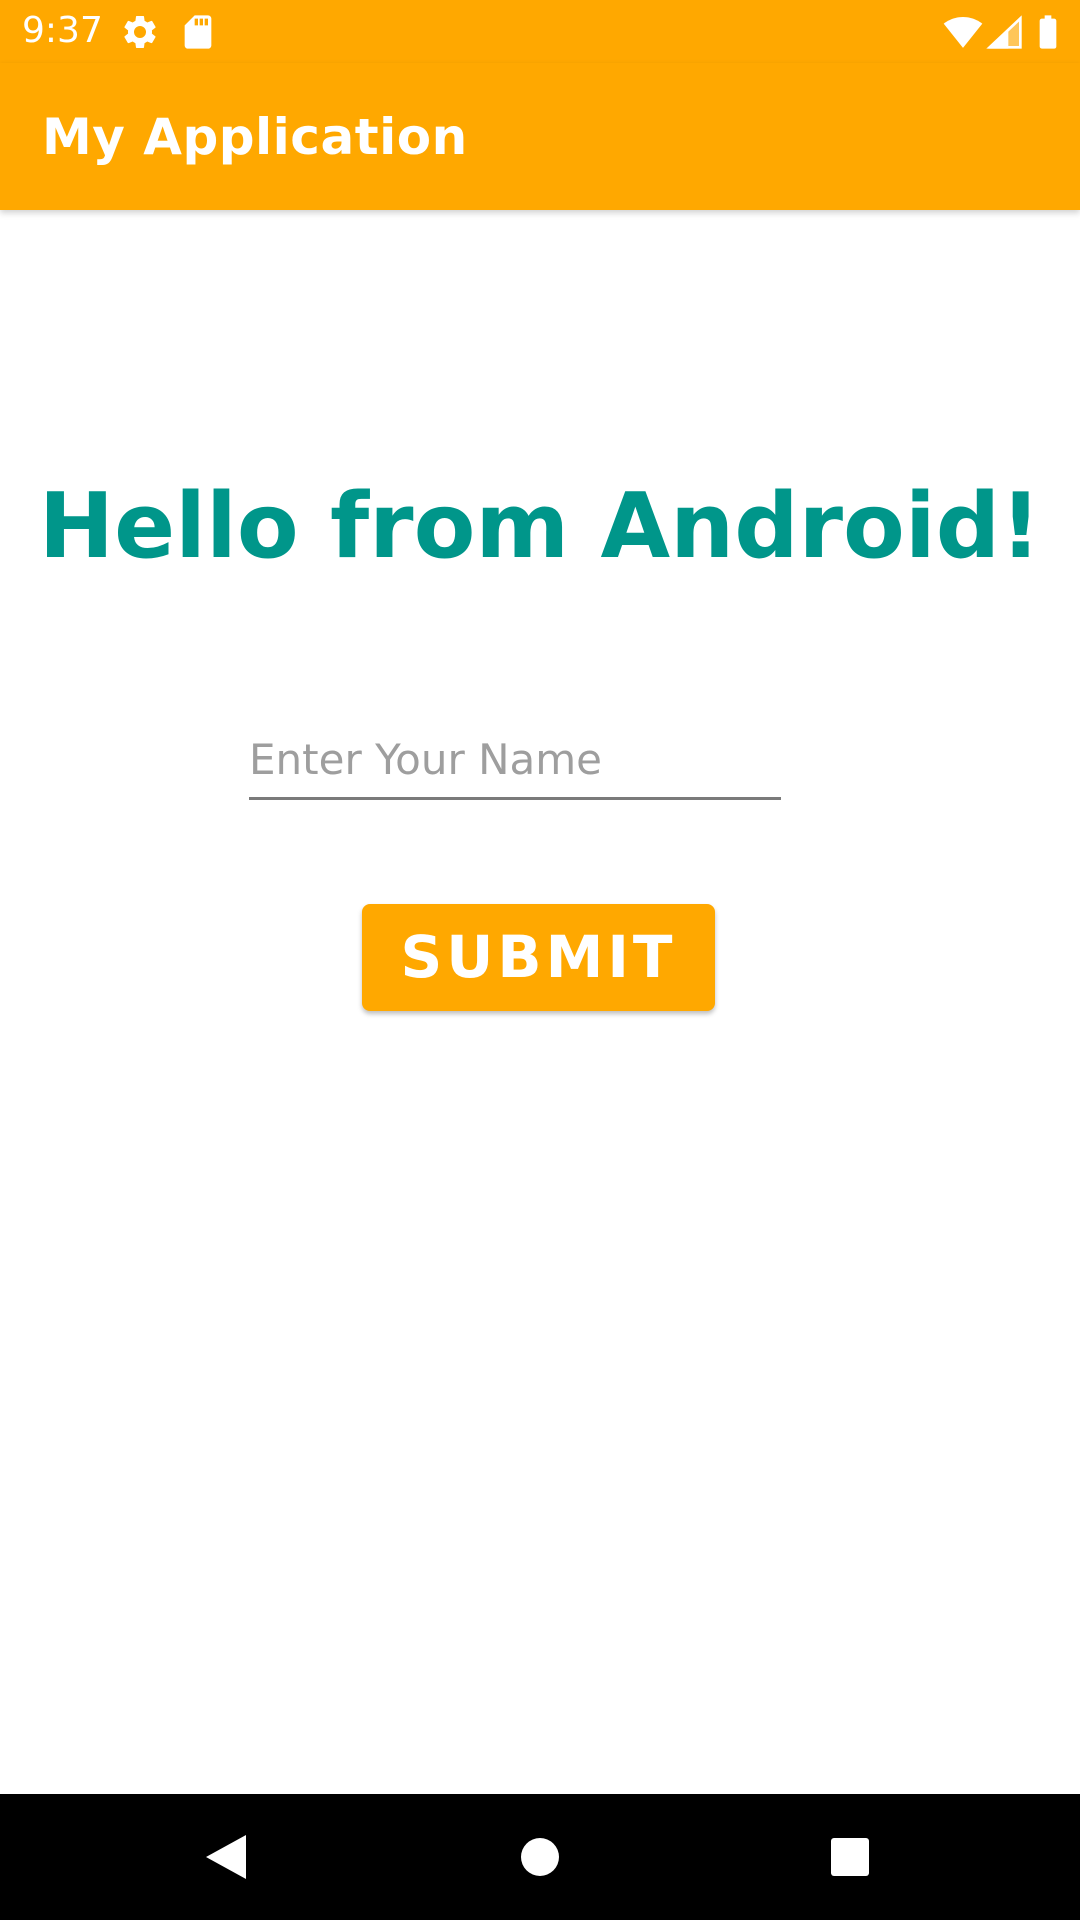 The height and width of the screenshot is (1920, 1080). I want to click on app-bar: My Application, so click(540, 136).